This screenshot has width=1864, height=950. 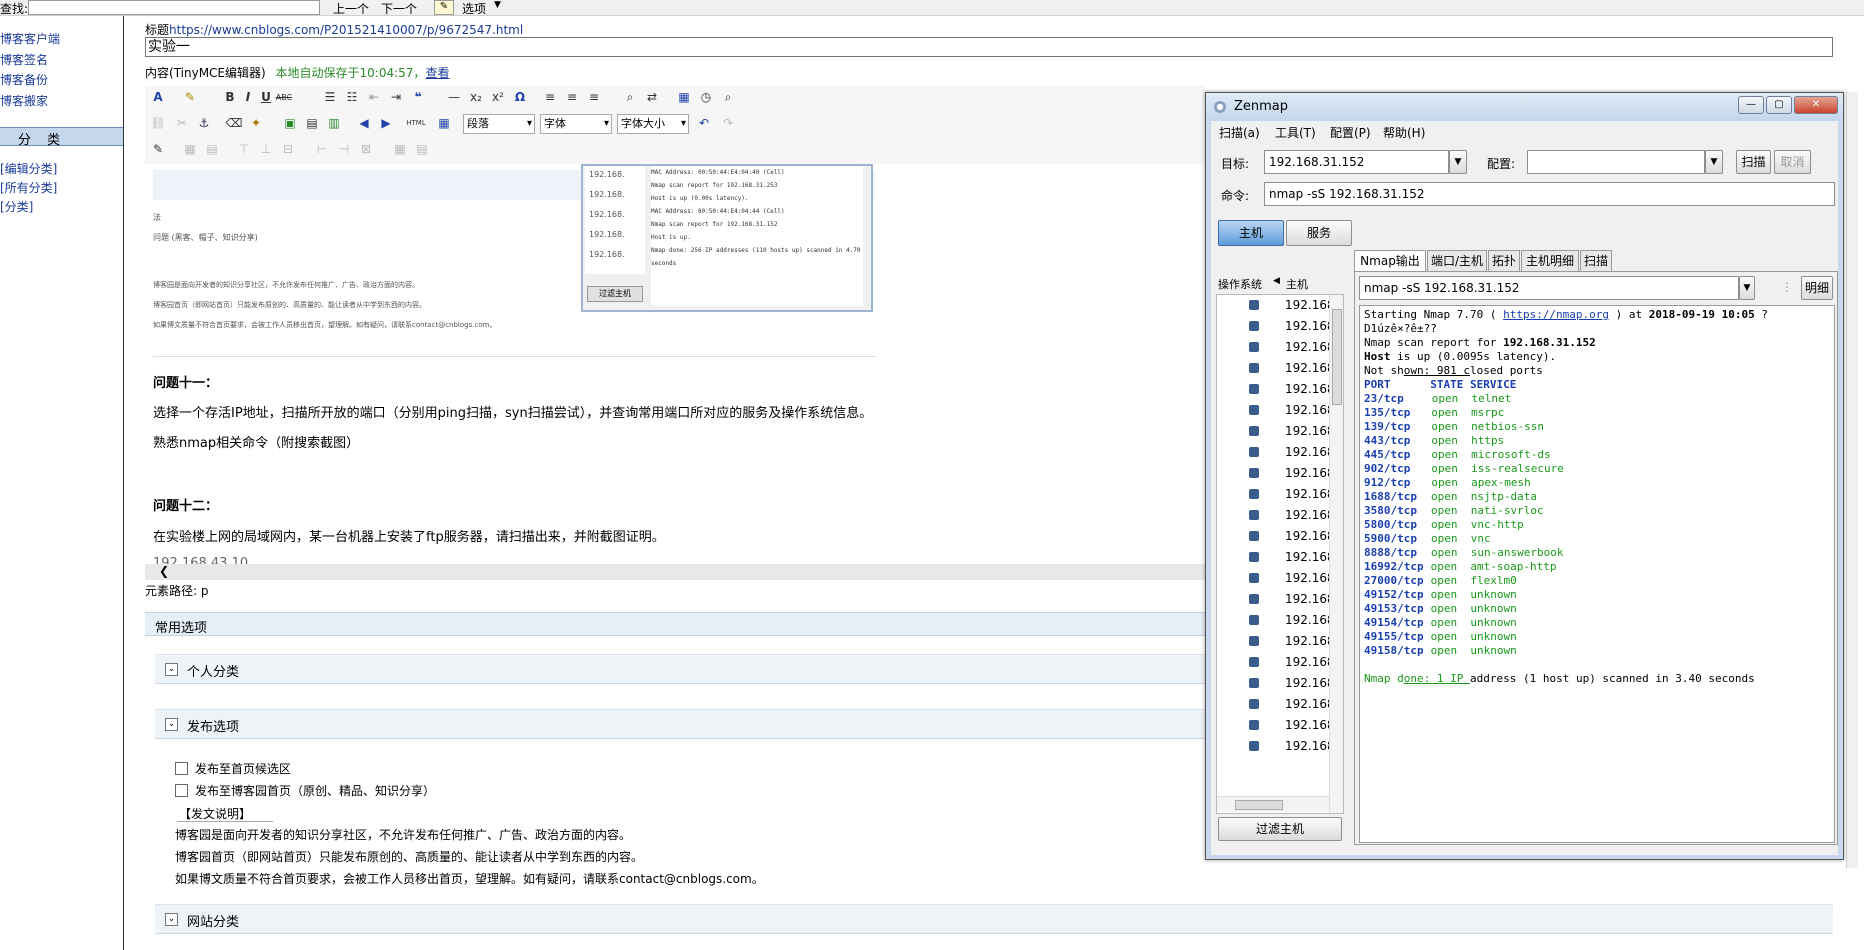 What do you see at coordinates (182, 123) in the screenshot?
I see `unlink-icon: ✂` at bounding box center [182, 123].